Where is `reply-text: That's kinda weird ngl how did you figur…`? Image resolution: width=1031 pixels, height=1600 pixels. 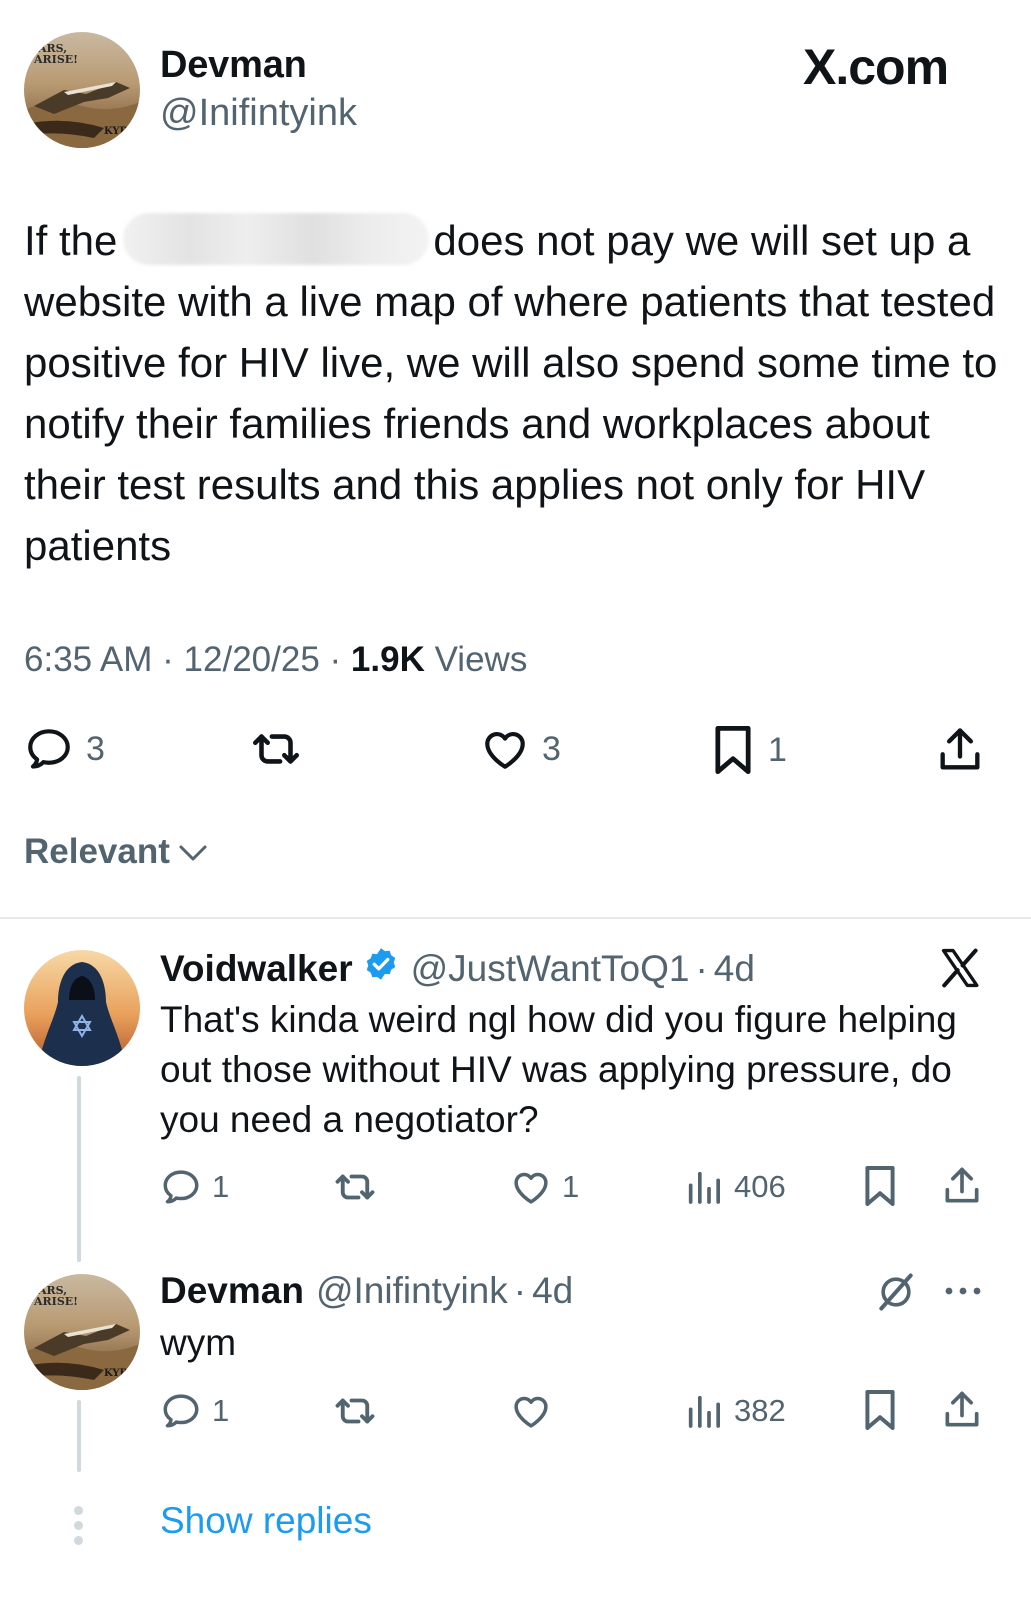 reply-text: That's kinda weird ngl how did you figur… is located at coordinates (558, 1069).